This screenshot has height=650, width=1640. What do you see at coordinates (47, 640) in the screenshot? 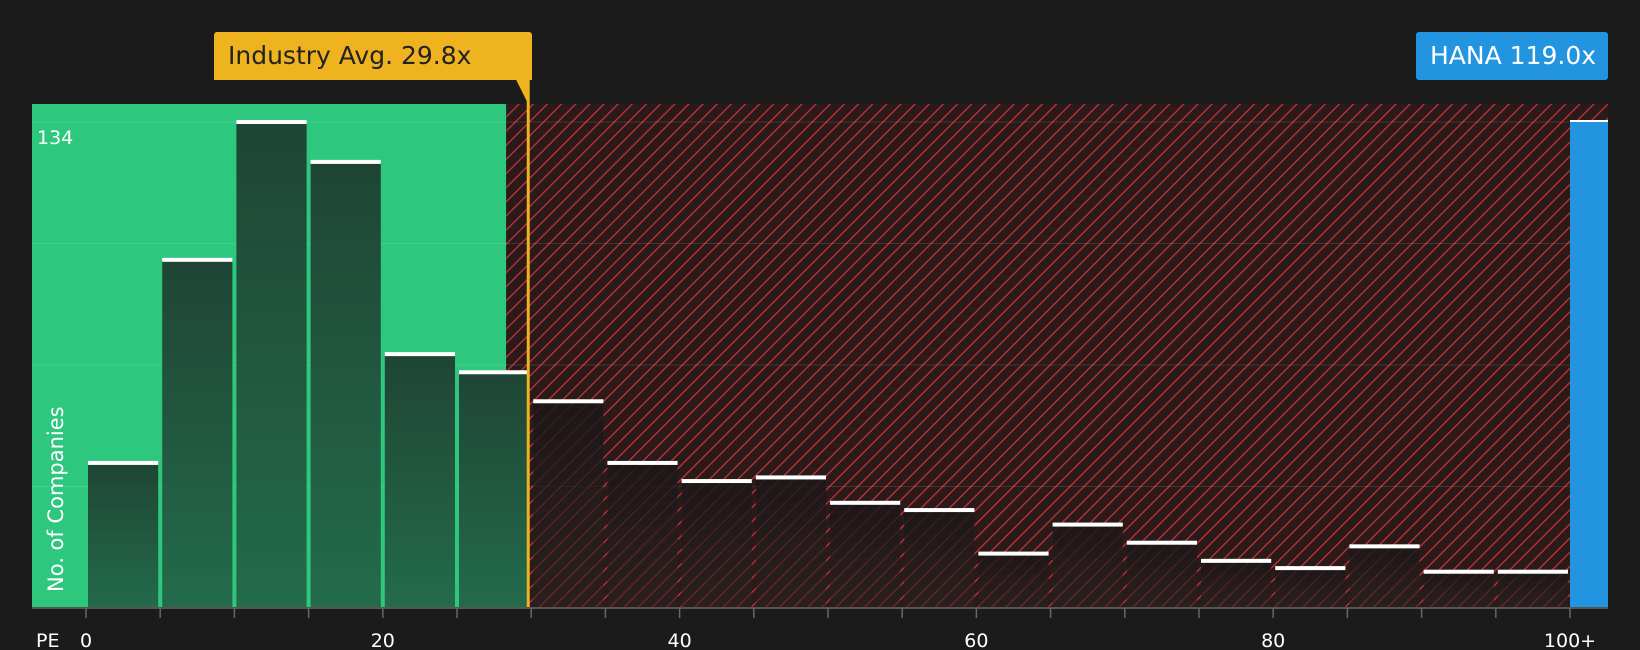
I see `x-axis-label: PE` at bounding box center [47, 640].